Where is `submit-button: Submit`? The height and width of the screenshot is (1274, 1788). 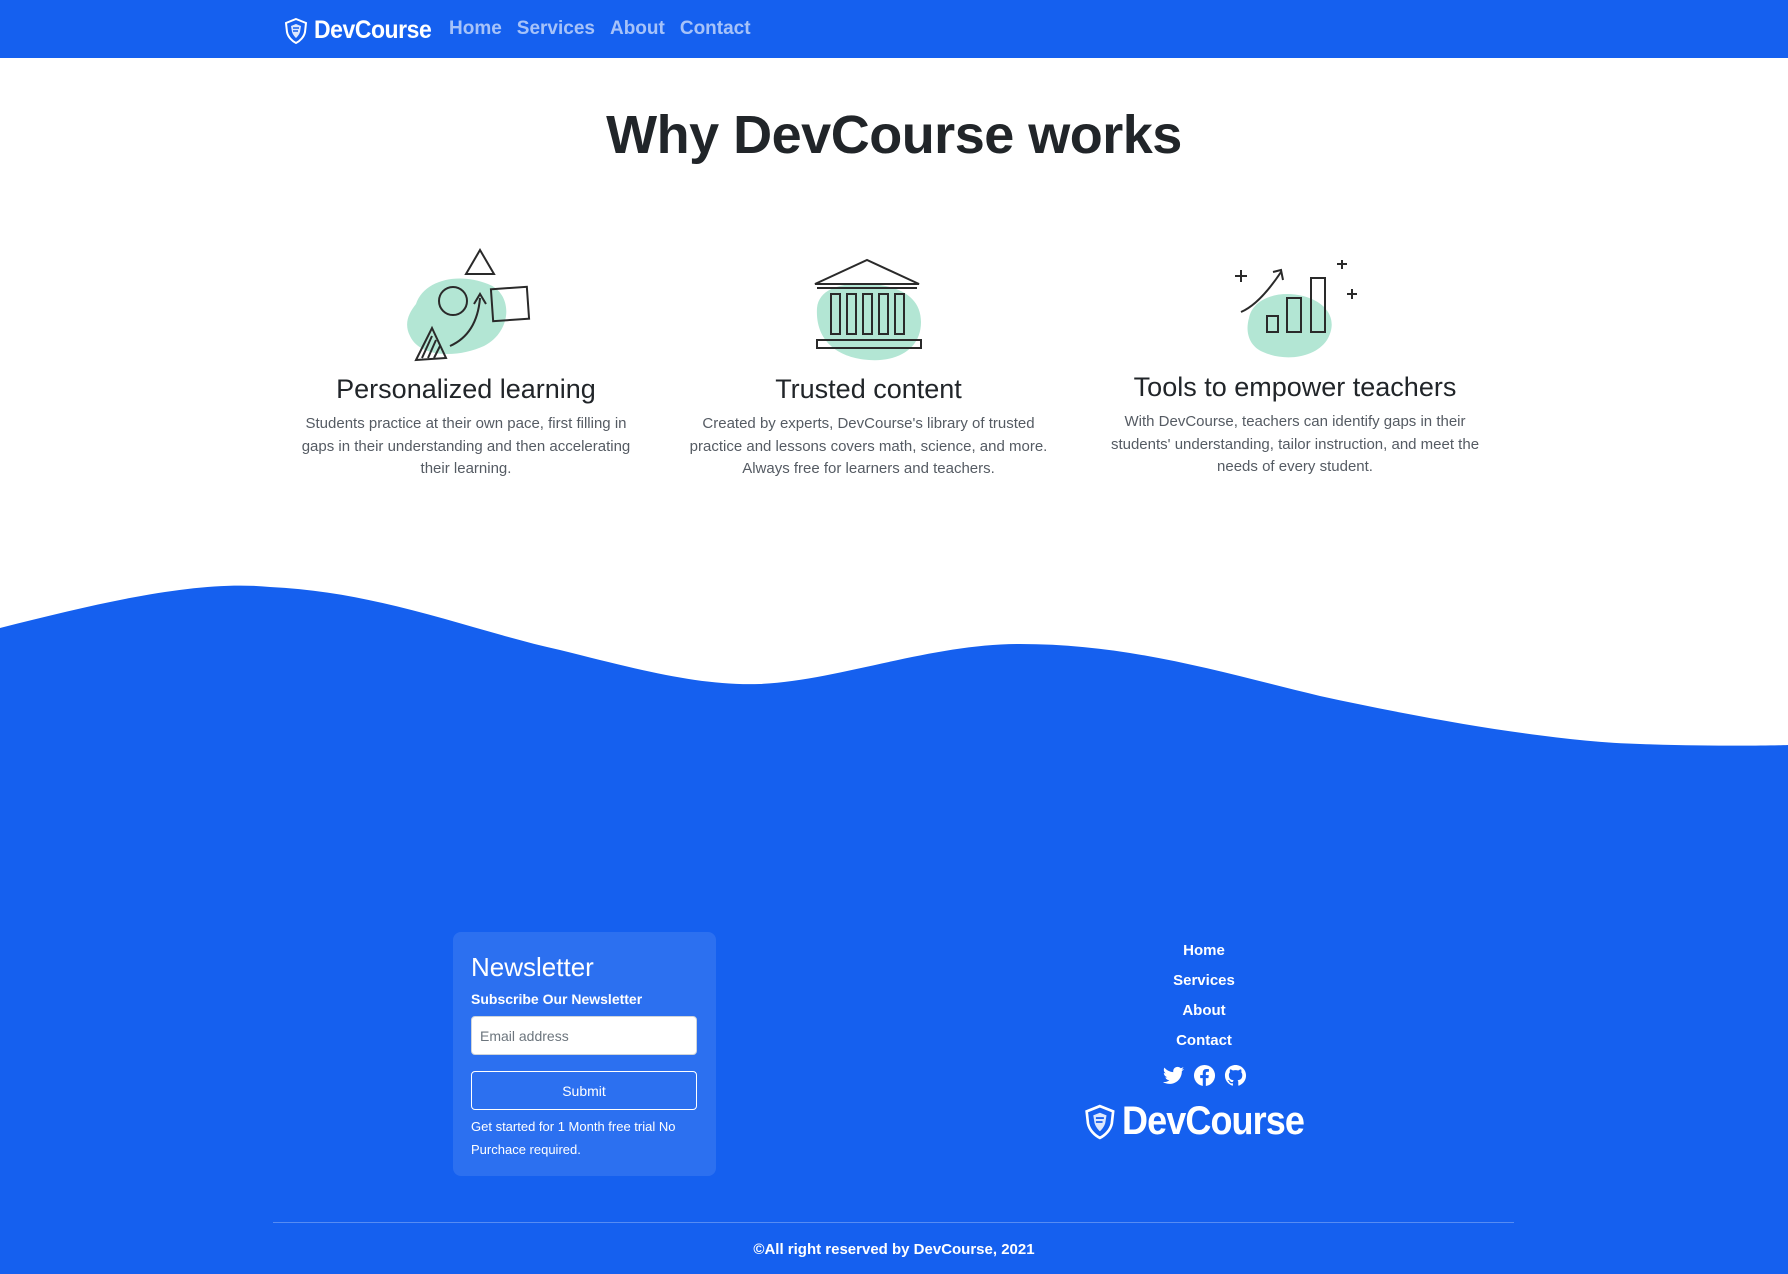 submit-button: Submit is located at coordinates (584, 1090).